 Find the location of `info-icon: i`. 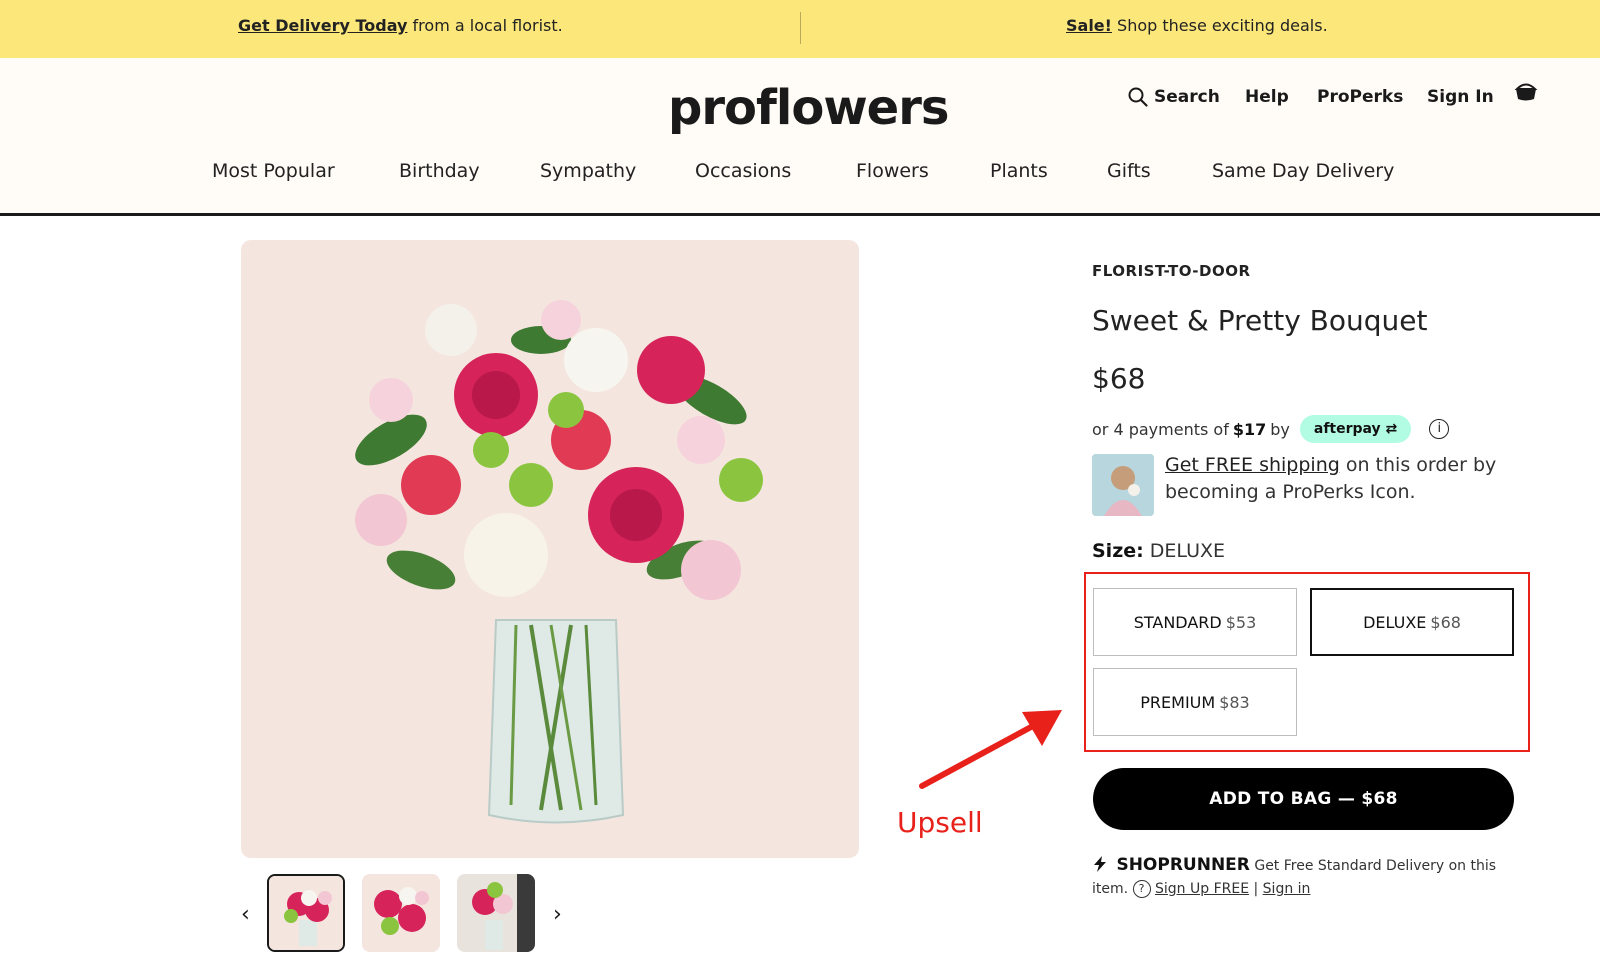

info-icon: i is located at coordinates (1439, 429).